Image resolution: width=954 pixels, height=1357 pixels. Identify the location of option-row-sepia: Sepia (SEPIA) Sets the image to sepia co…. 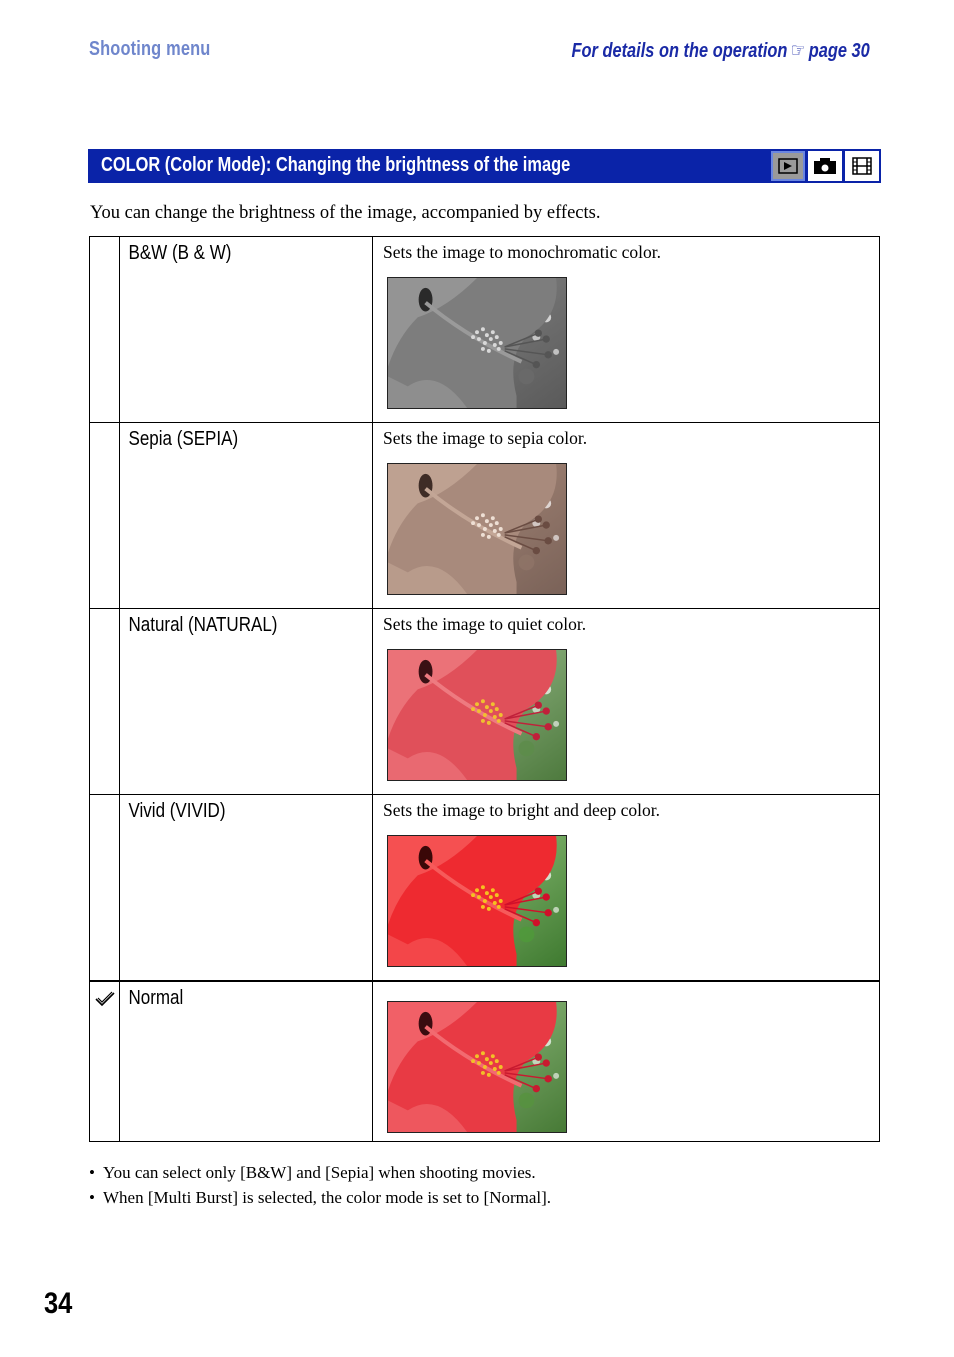
(484, 515).